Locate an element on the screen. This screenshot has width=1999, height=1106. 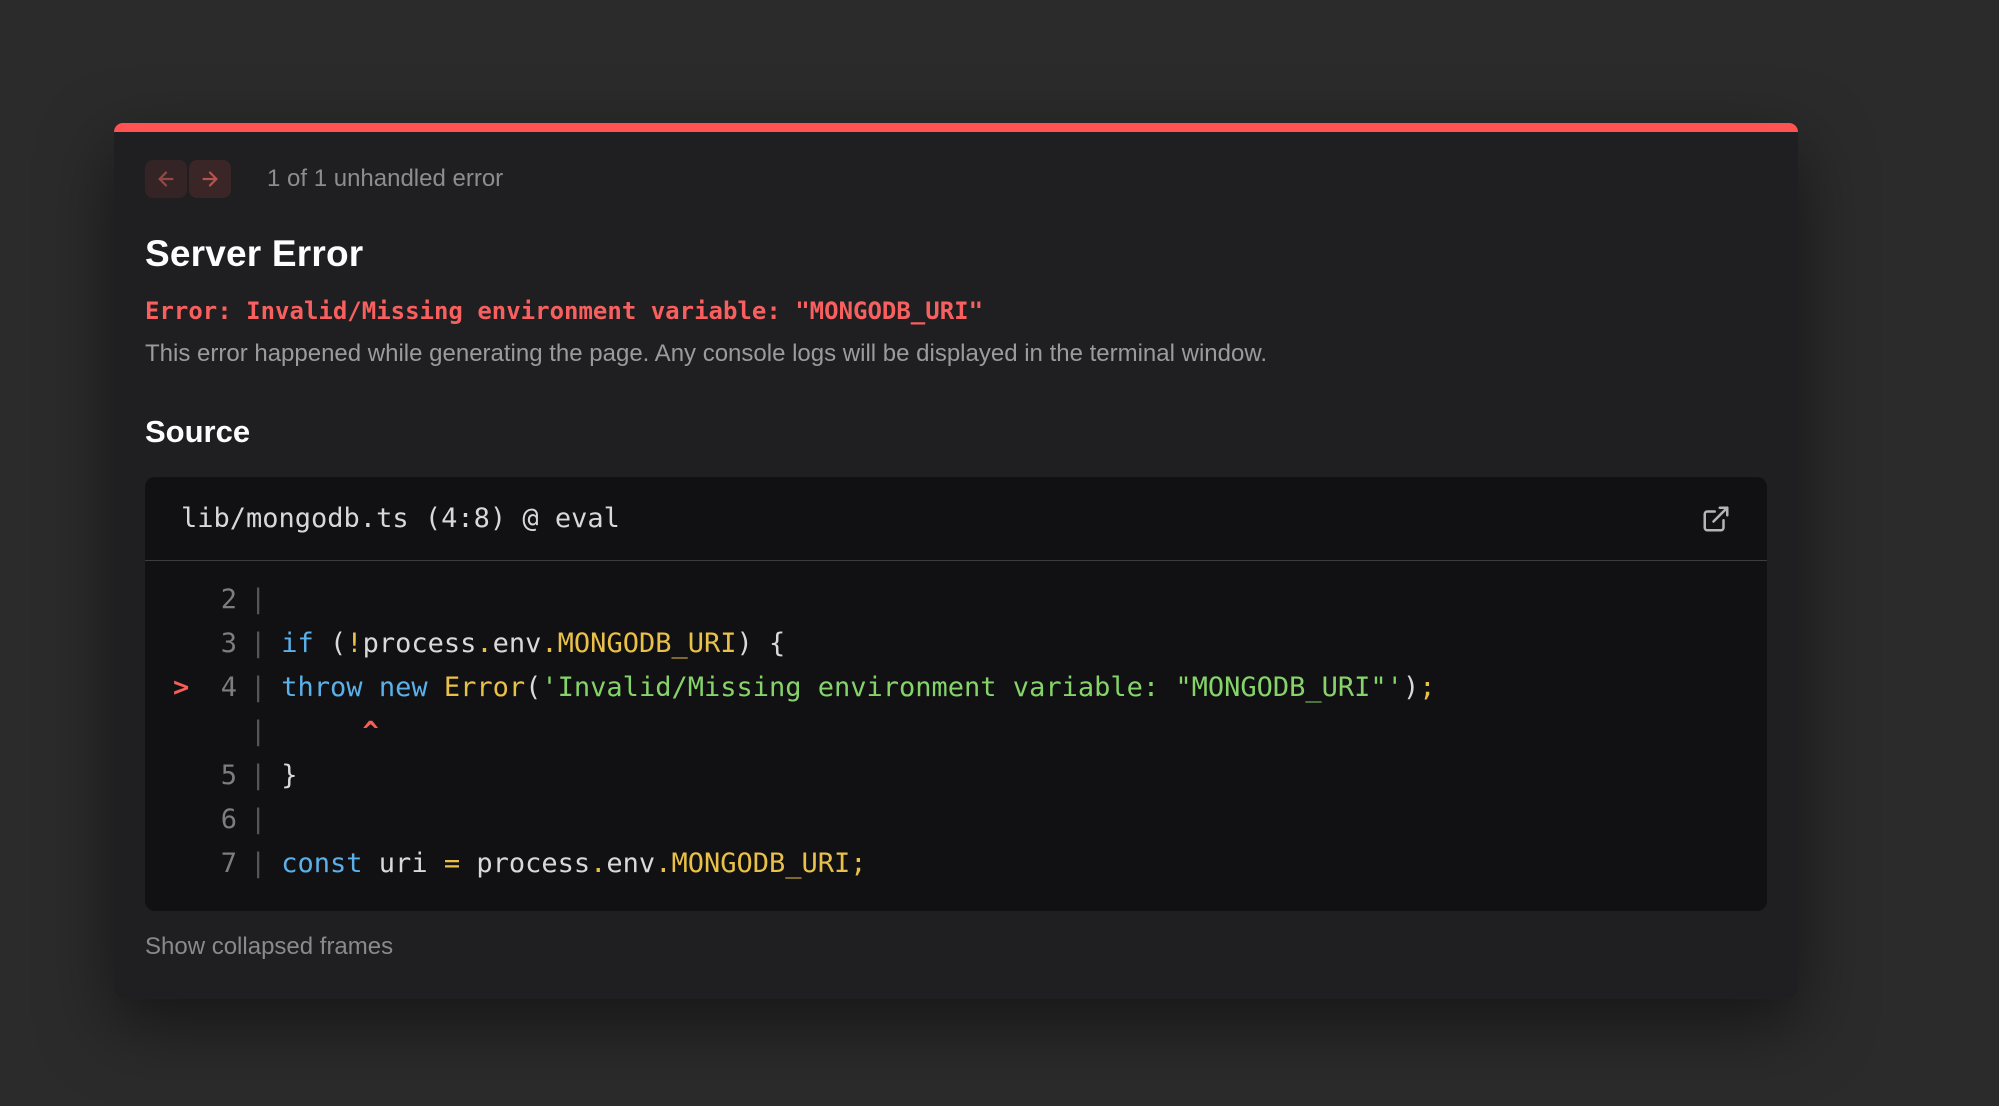
external-link-icon is located at coordinates (1716, 519).